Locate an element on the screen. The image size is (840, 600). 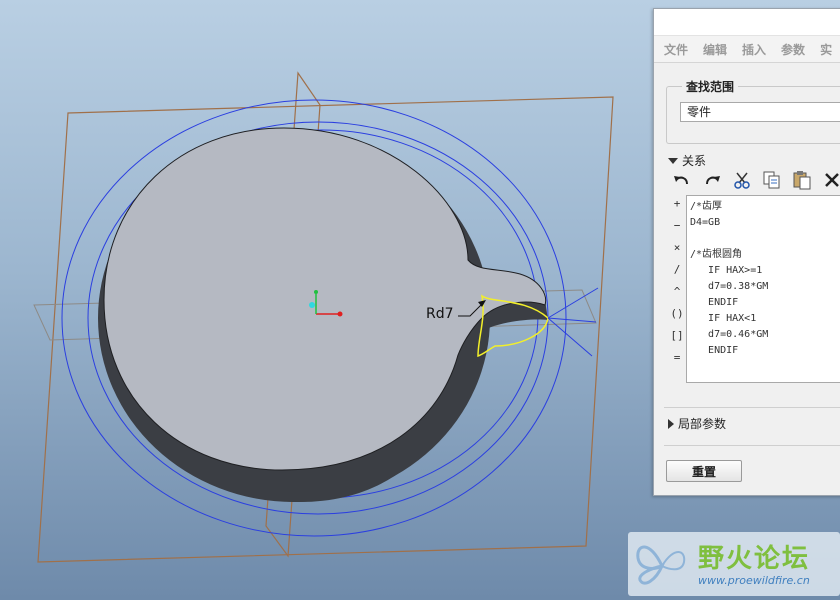
close-icon is located at coordinates (832, 180).